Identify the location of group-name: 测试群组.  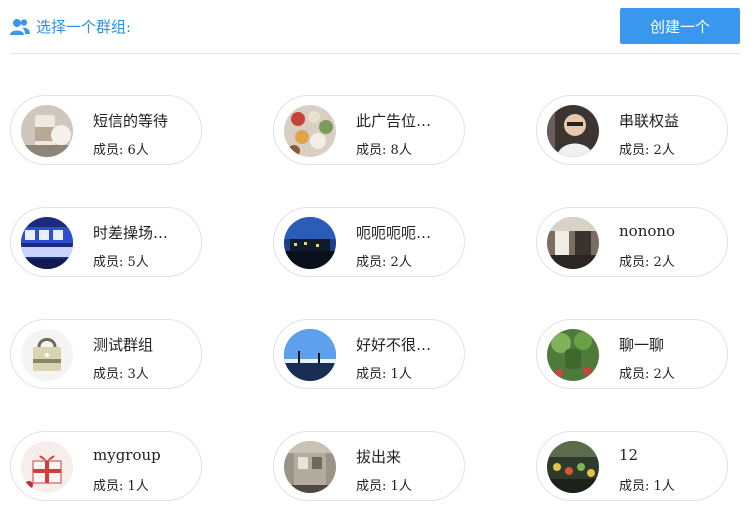
(123, 345).